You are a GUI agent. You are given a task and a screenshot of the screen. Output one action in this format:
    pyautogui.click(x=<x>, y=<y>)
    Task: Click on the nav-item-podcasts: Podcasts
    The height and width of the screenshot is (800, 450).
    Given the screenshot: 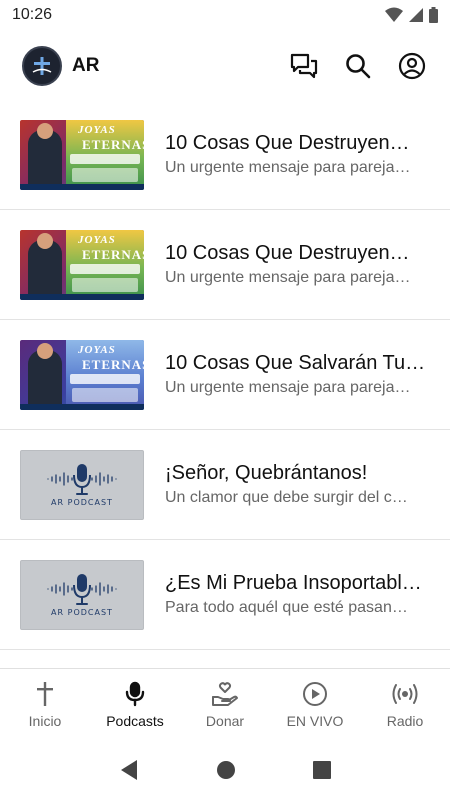 What is the action you would take?
    pyautogui.click(x=135, y=704)
    